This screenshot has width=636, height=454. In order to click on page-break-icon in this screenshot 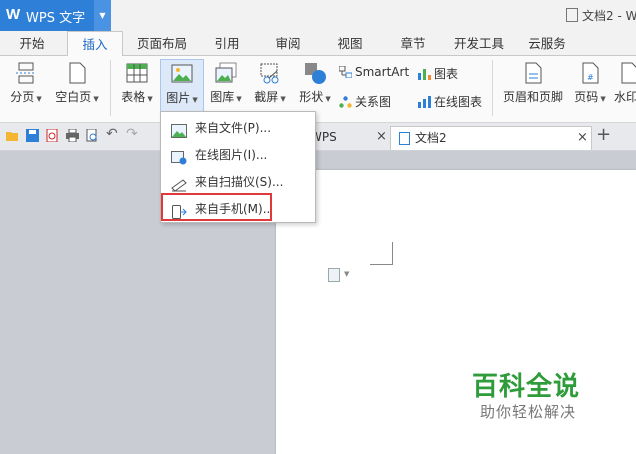, I will do `click(26, 73)`.